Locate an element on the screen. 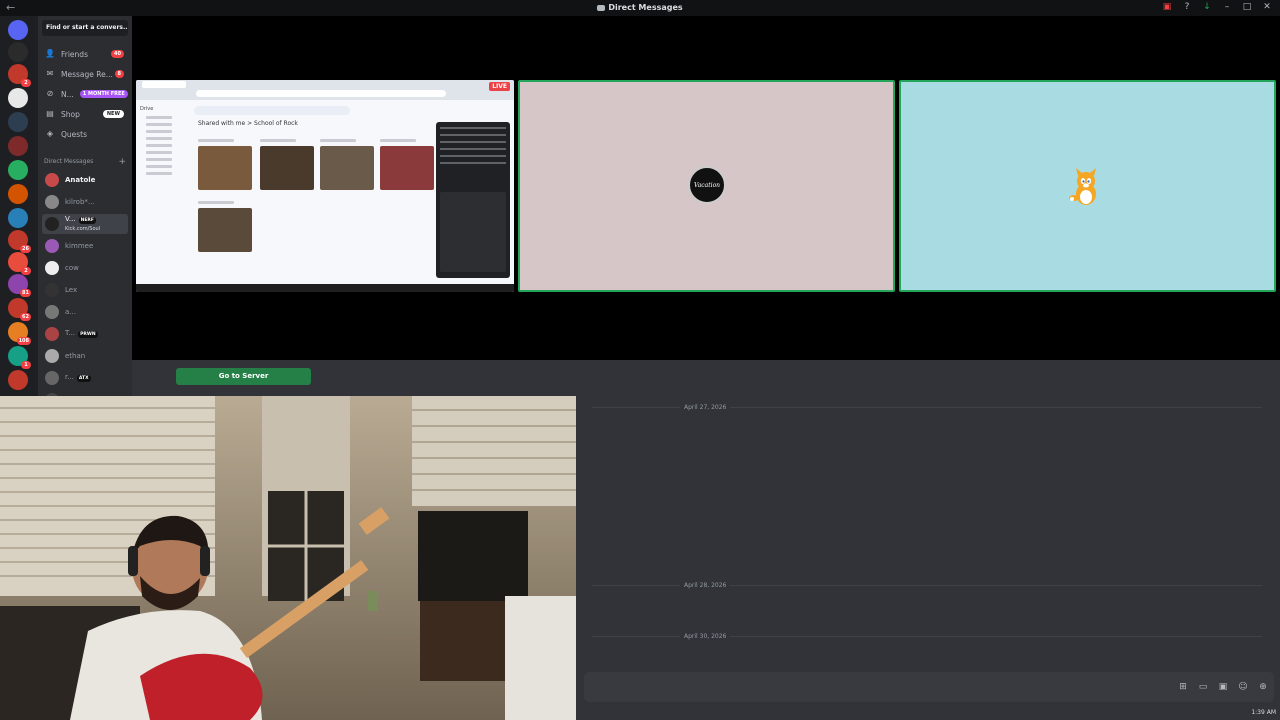 The width and height of the screenshot is (1280, 720). guild-tag: ATX is located at coordinates (83, 378).